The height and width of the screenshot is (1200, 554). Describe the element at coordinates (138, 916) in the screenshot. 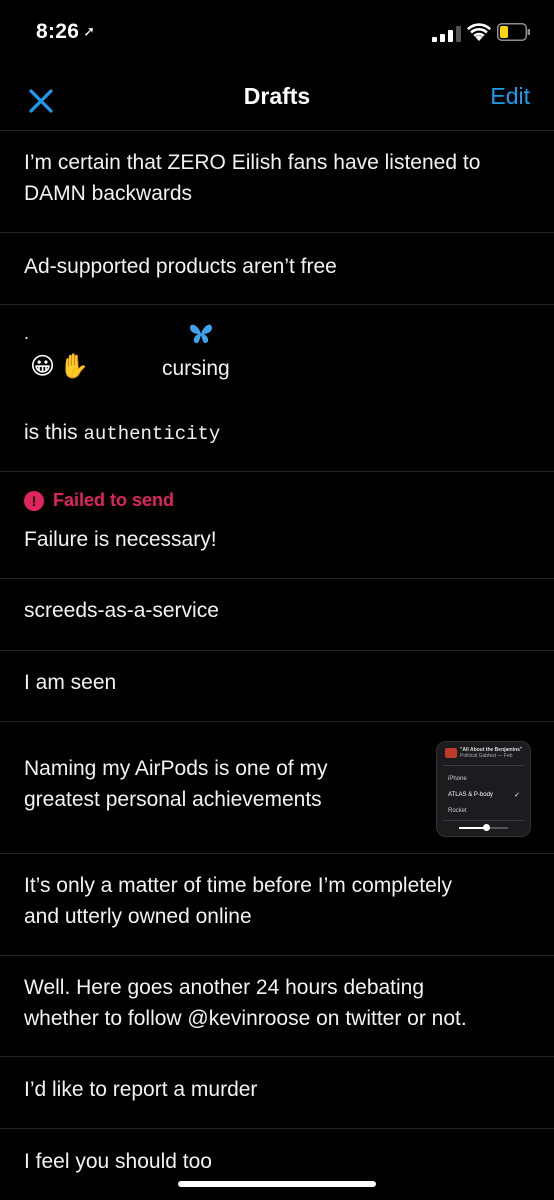

I see `draft-line: and utterly owned online` at that location.